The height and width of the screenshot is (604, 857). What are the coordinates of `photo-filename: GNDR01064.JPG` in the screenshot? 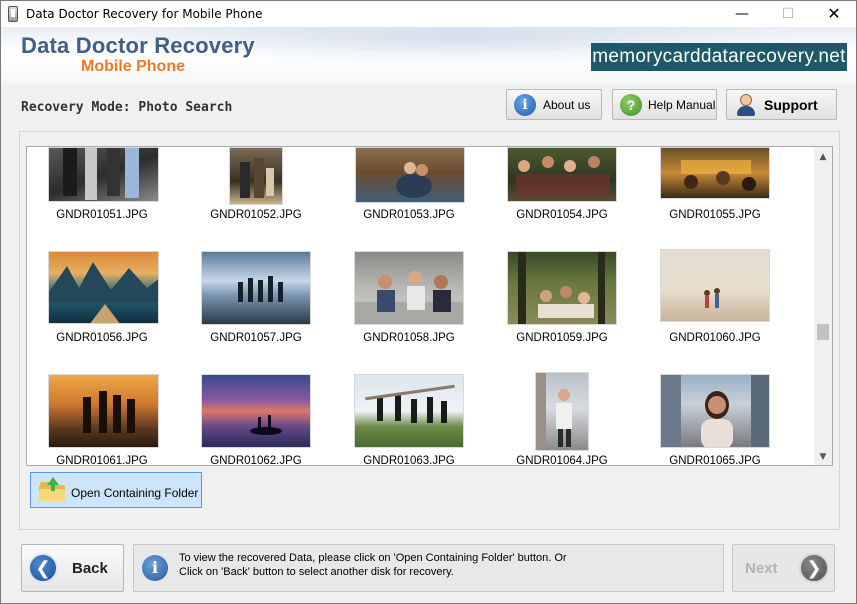 It's located at (562, 460).